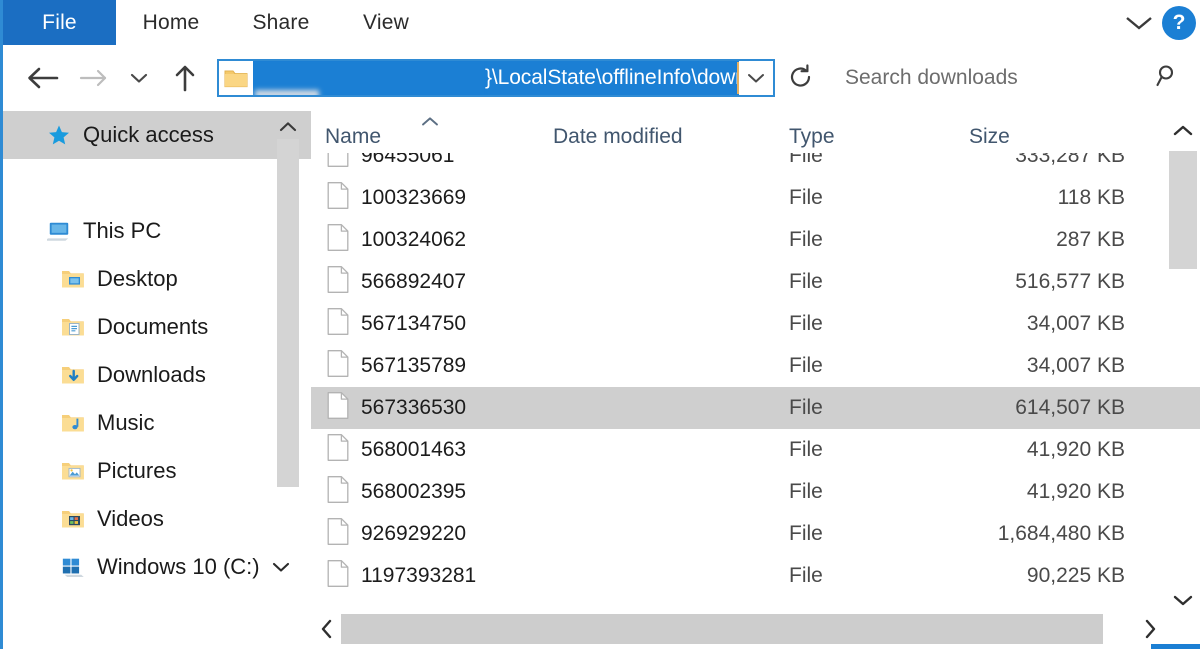 This screenshot has height=649, width=1200. I want to click on sidebar-item-label: Documents, so click(153, 326).